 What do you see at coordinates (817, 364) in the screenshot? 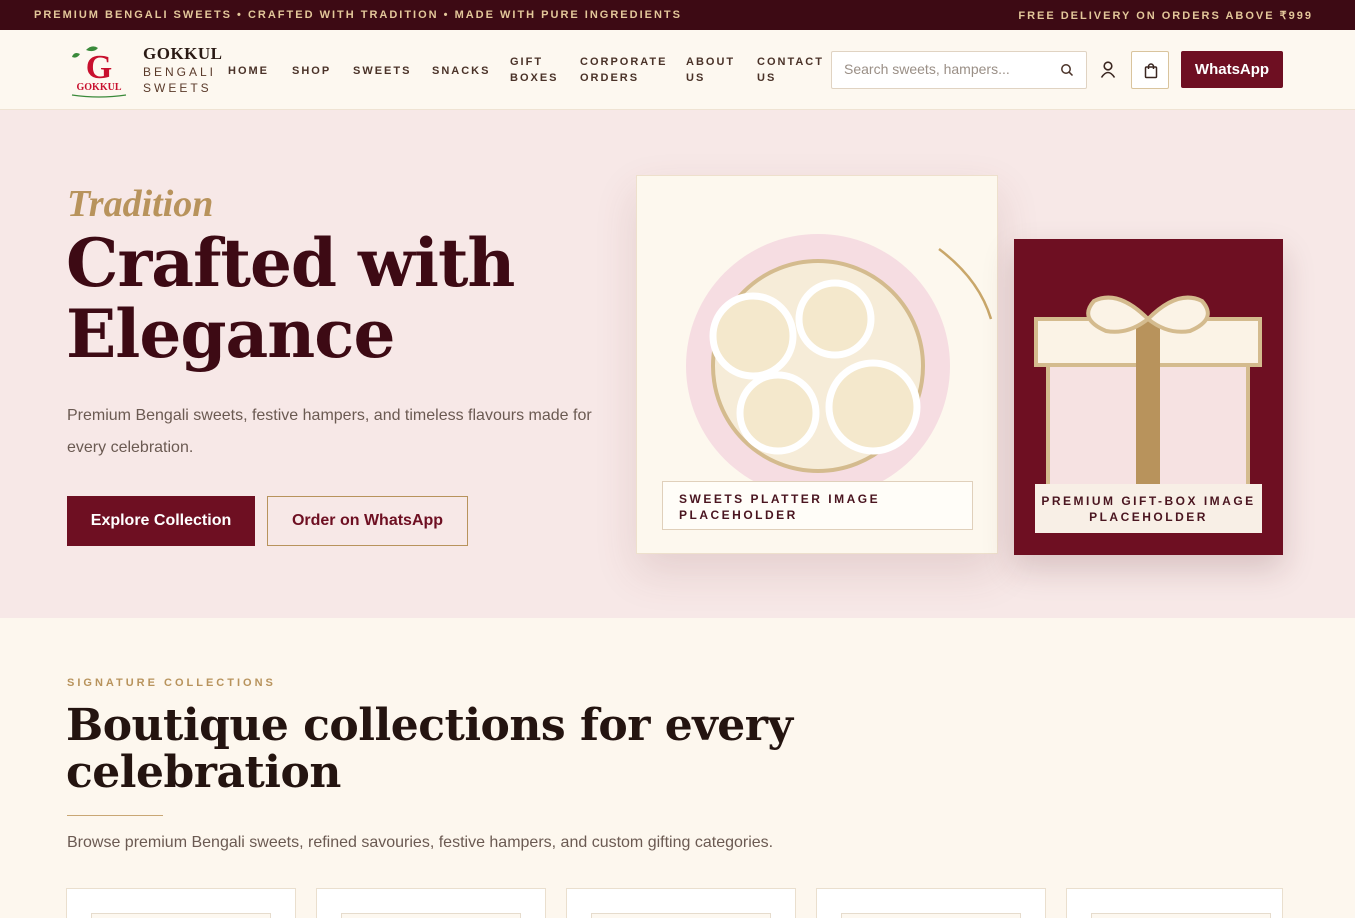
I see `sweets-platter-card: SWEETS PLATTER IMAGE PLACEHOLDER` at bounding box center [817, 364].